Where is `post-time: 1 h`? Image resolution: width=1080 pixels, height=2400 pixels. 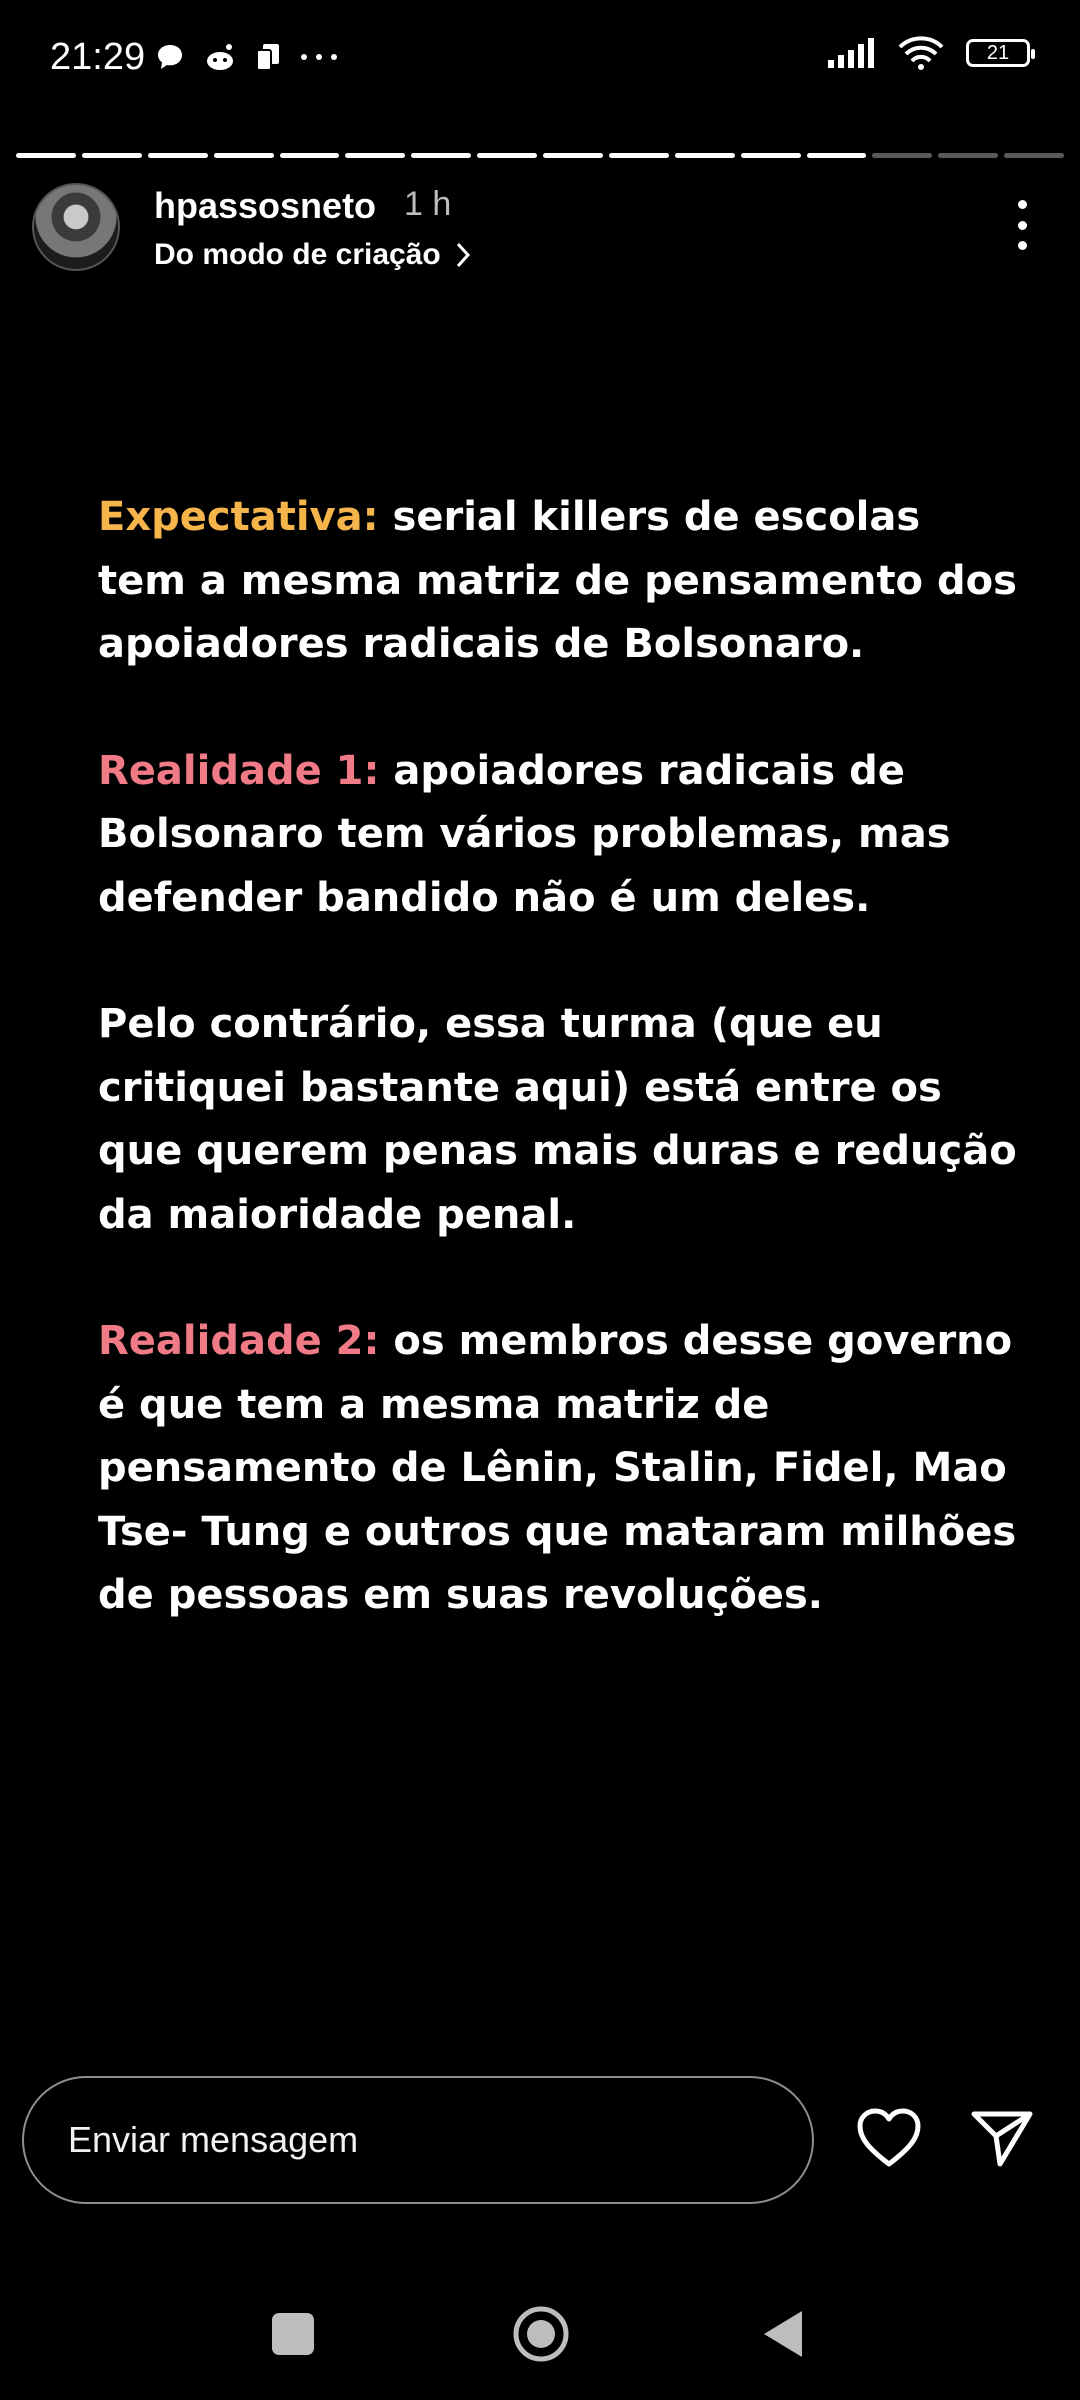 post-time: 1 h is located at coordinates (428, 204).